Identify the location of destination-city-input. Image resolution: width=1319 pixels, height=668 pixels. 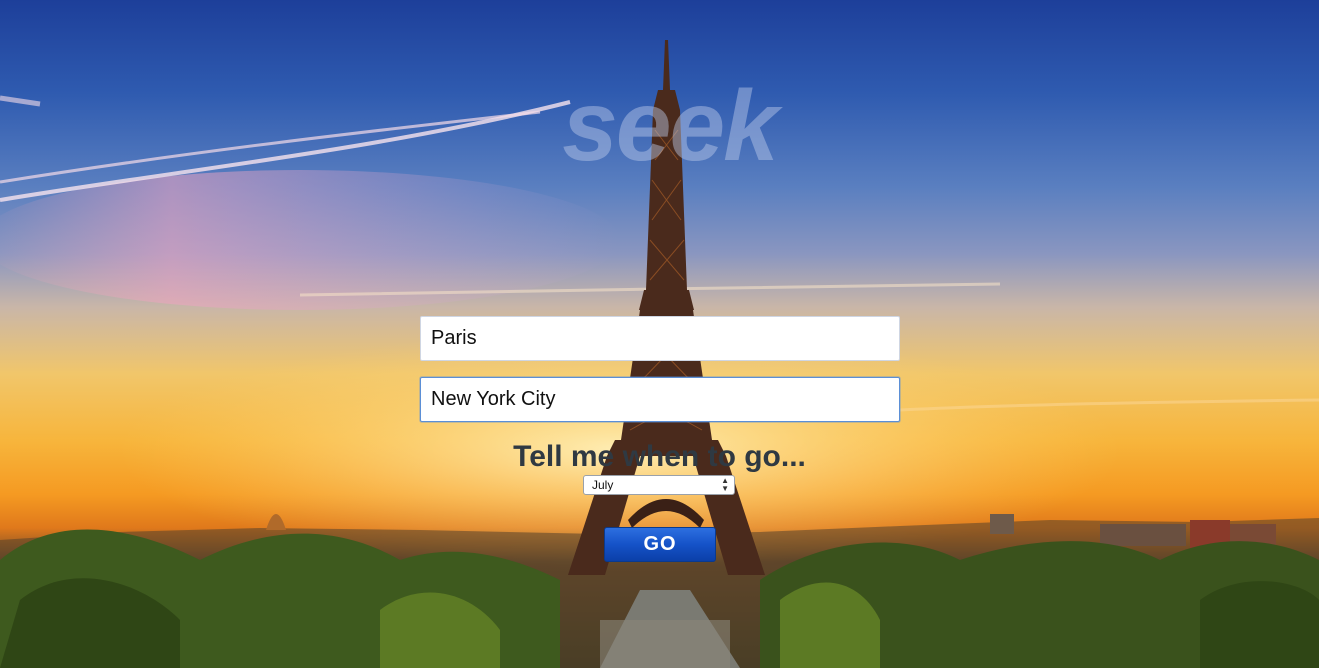
(660, 399).